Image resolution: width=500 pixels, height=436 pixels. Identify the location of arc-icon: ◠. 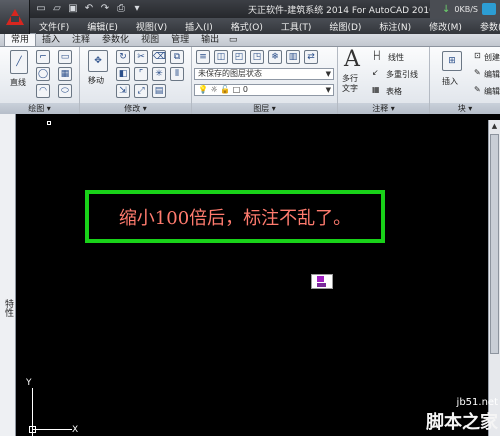
(43, 91).